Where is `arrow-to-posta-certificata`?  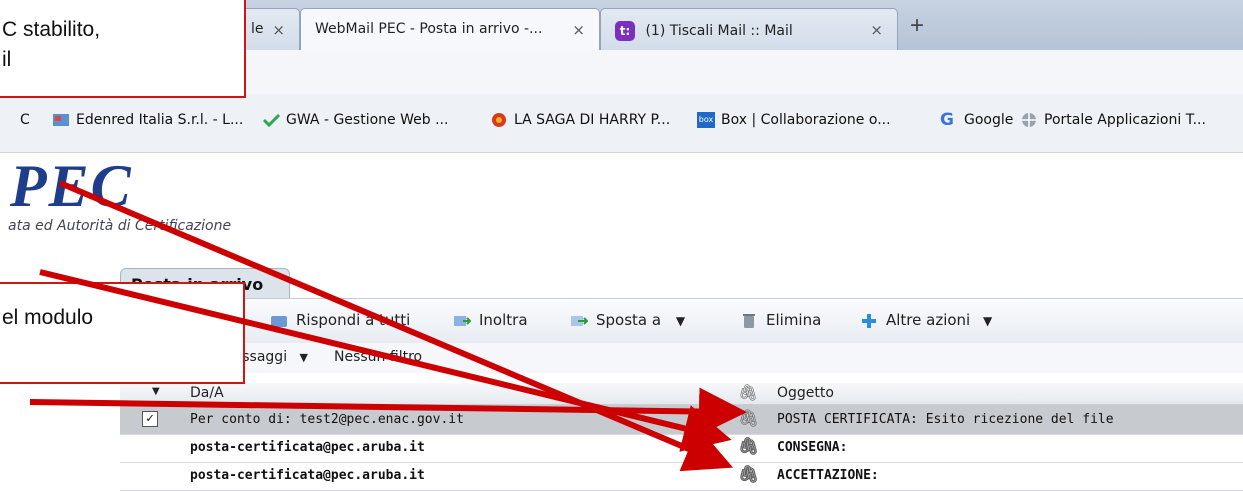 arrow-to-posta-certificata is located at coordinates (388, 411).